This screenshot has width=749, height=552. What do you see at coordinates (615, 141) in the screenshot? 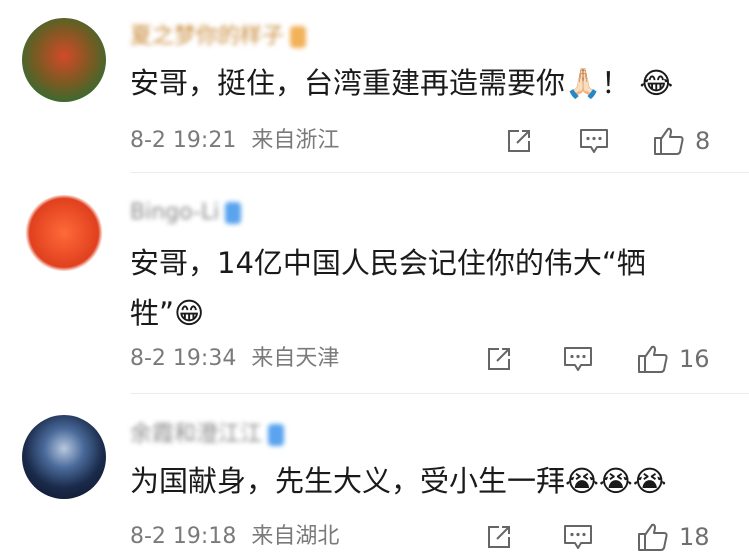
I see `comment-actions: 8` at bounding box center [615, 141].